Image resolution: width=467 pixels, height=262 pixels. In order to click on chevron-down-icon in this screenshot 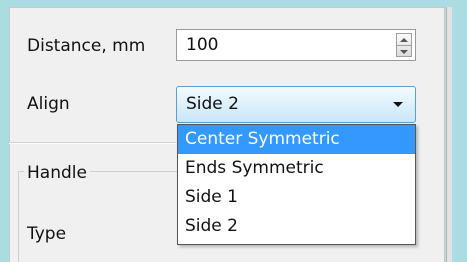, I will do `click(398, 104)`.